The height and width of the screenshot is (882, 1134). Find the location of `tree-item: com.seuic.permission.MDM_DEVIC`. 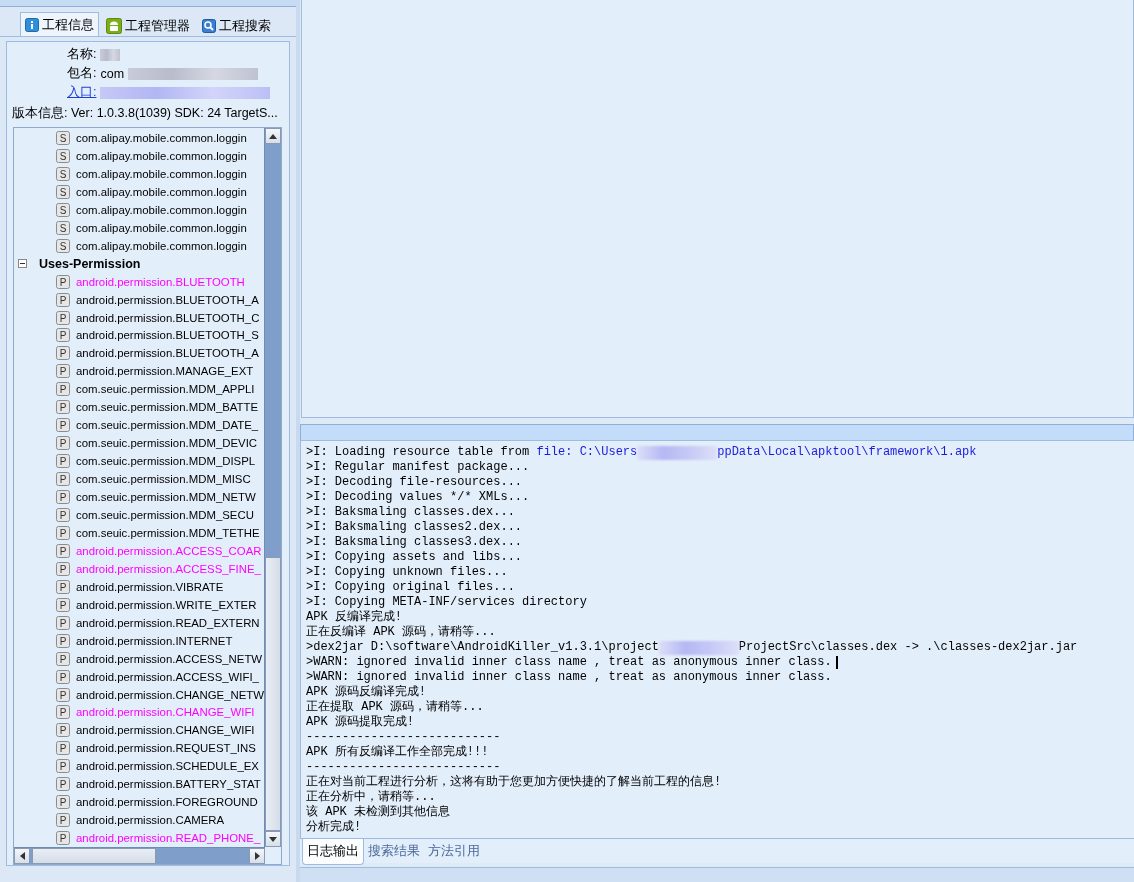

tree-item: com.seuic.permission.MDM_DEVIC is located at coordinates (167, 443).